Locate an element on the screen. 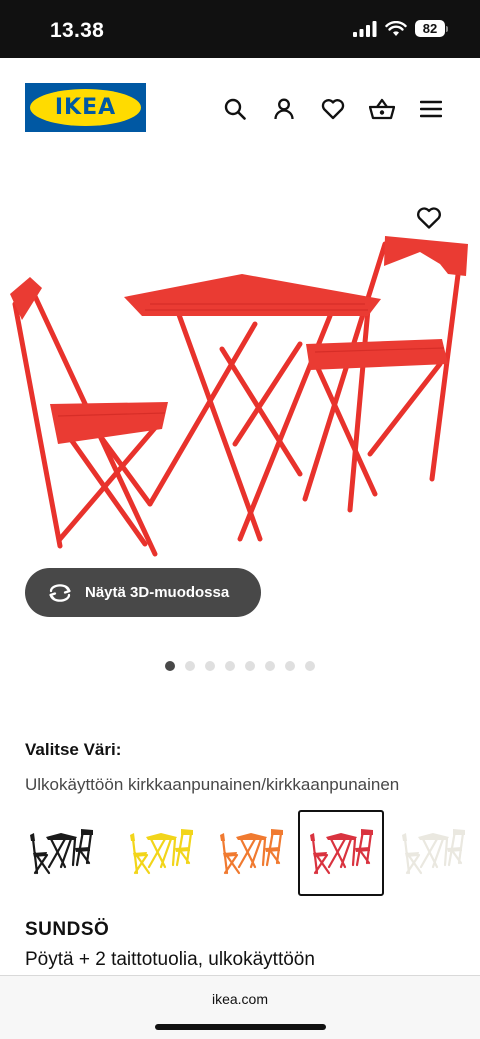 This screenshot has height=1039, width=480. cart-button is located at coordinates (381, 108).